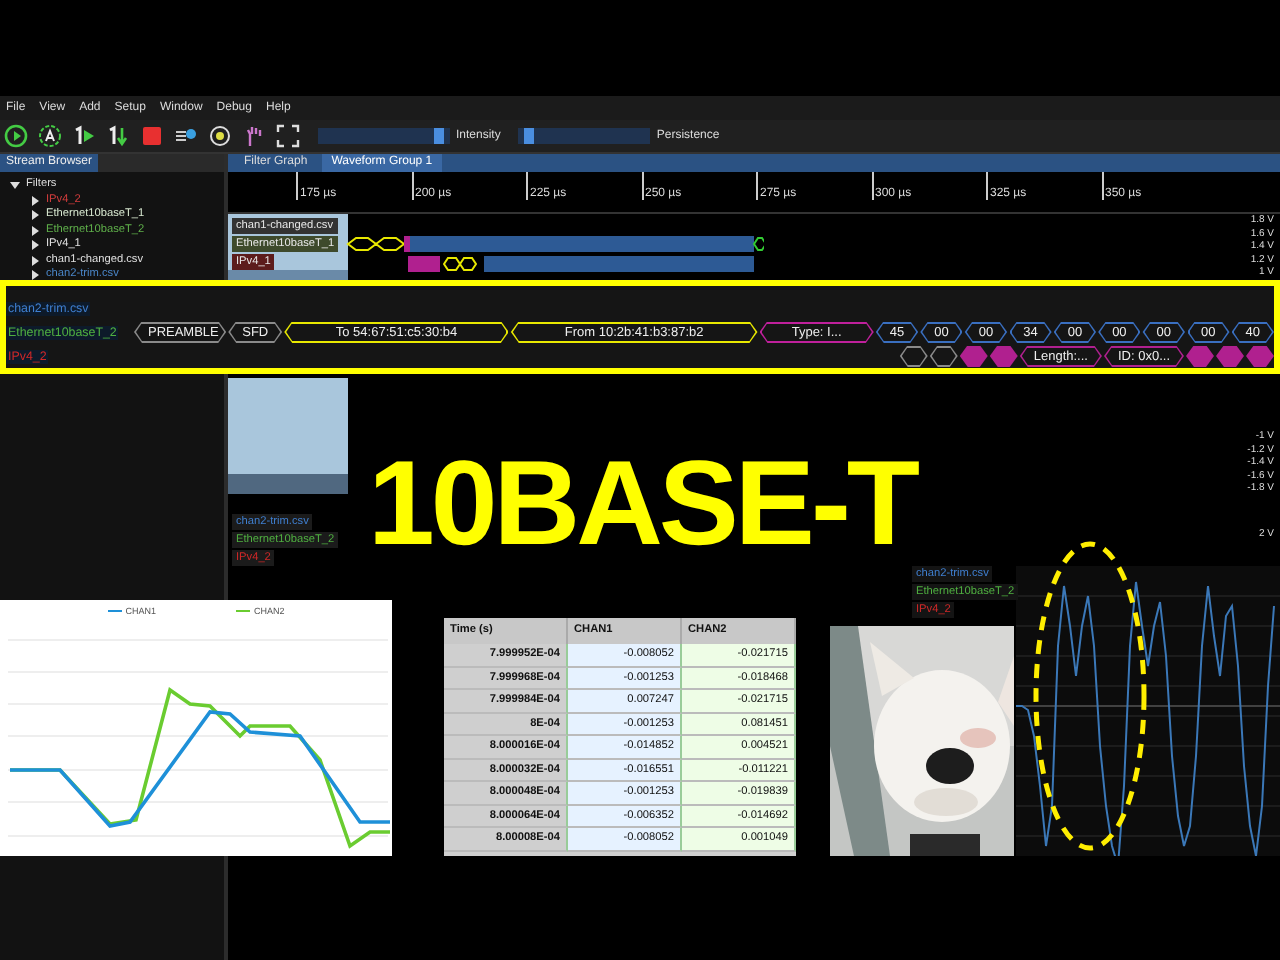 The height and width of the screenshot is (960, 1280). I want to click on expanded-caret-icon, so click(15, 185).